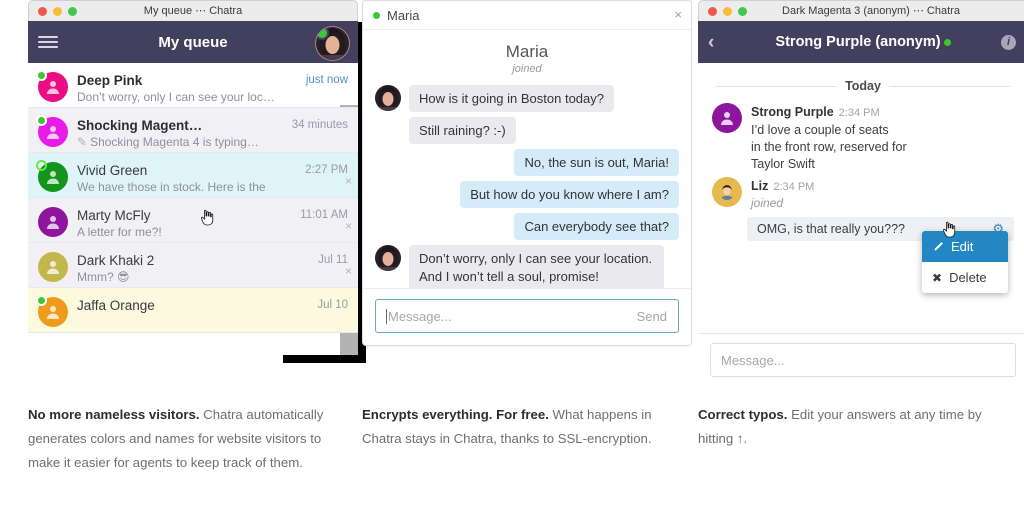 This screenshot has height=519, width=1024. I want to click on hamburger-icon, so click(48, 42).